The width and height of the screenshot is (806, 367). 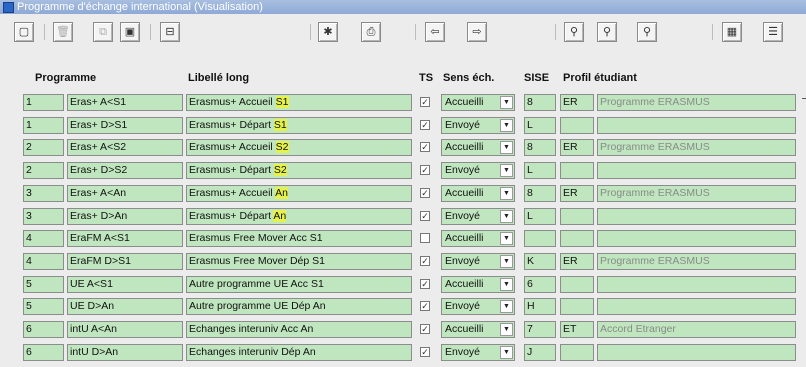 I want to click on sise-field, so click(x=540, y=238).